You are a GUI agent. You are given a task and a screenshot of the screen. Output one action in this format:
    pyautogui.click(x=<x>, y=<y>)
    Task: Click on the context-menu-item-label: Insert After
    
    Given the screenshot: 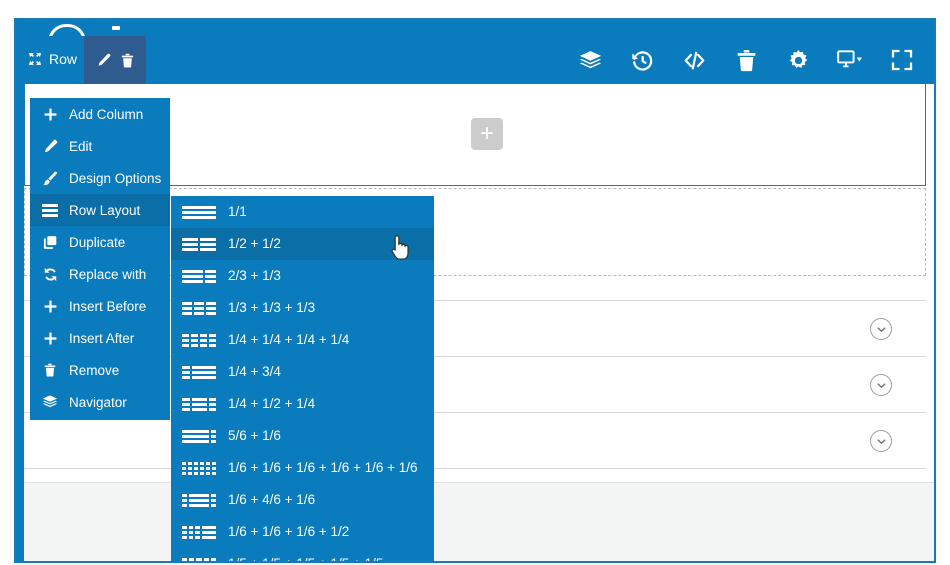 What is the action you would take?
    pyautogui.click(x=102, y=338)
    